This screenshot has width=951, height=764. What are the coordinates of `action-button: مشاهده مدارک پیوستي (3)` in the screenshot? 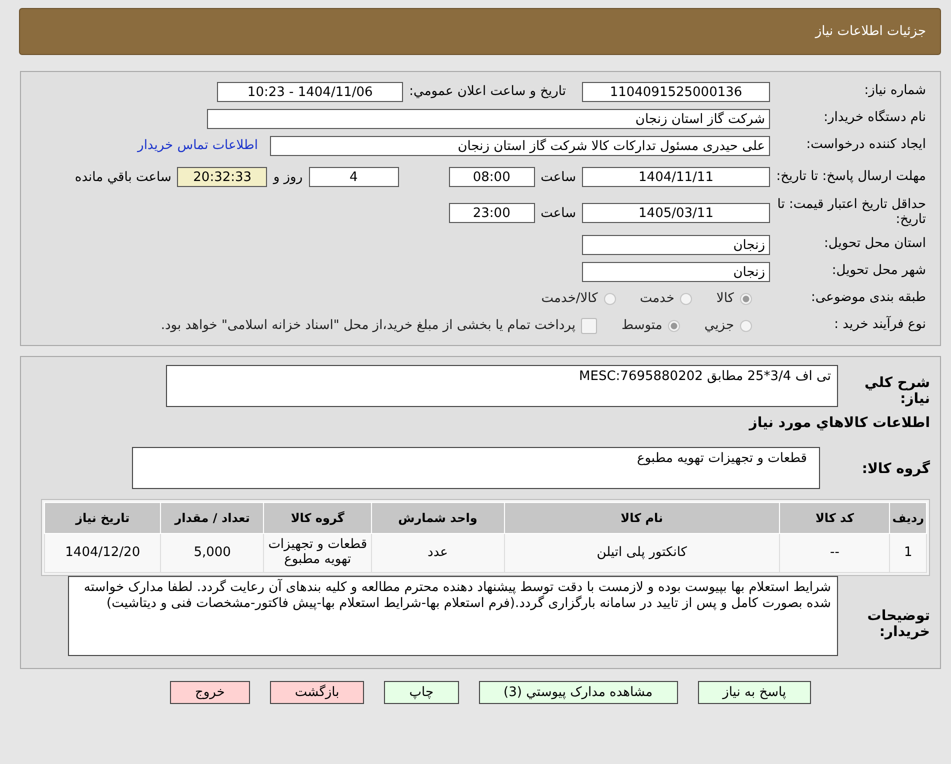 It's located at (578, 692).